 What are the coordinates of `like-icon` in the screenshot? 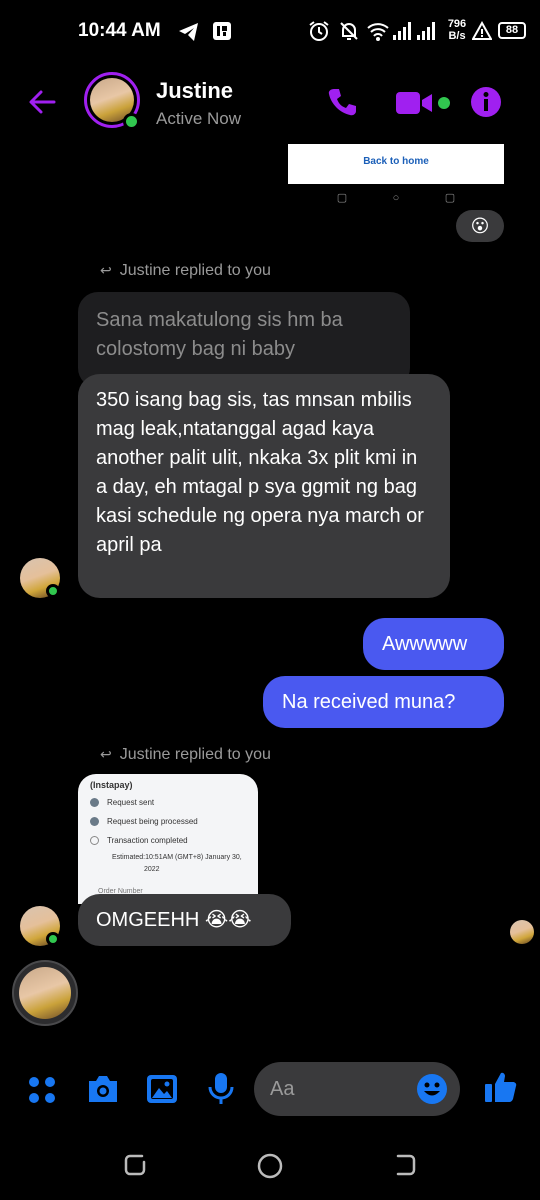 It's located at (501, 1089).